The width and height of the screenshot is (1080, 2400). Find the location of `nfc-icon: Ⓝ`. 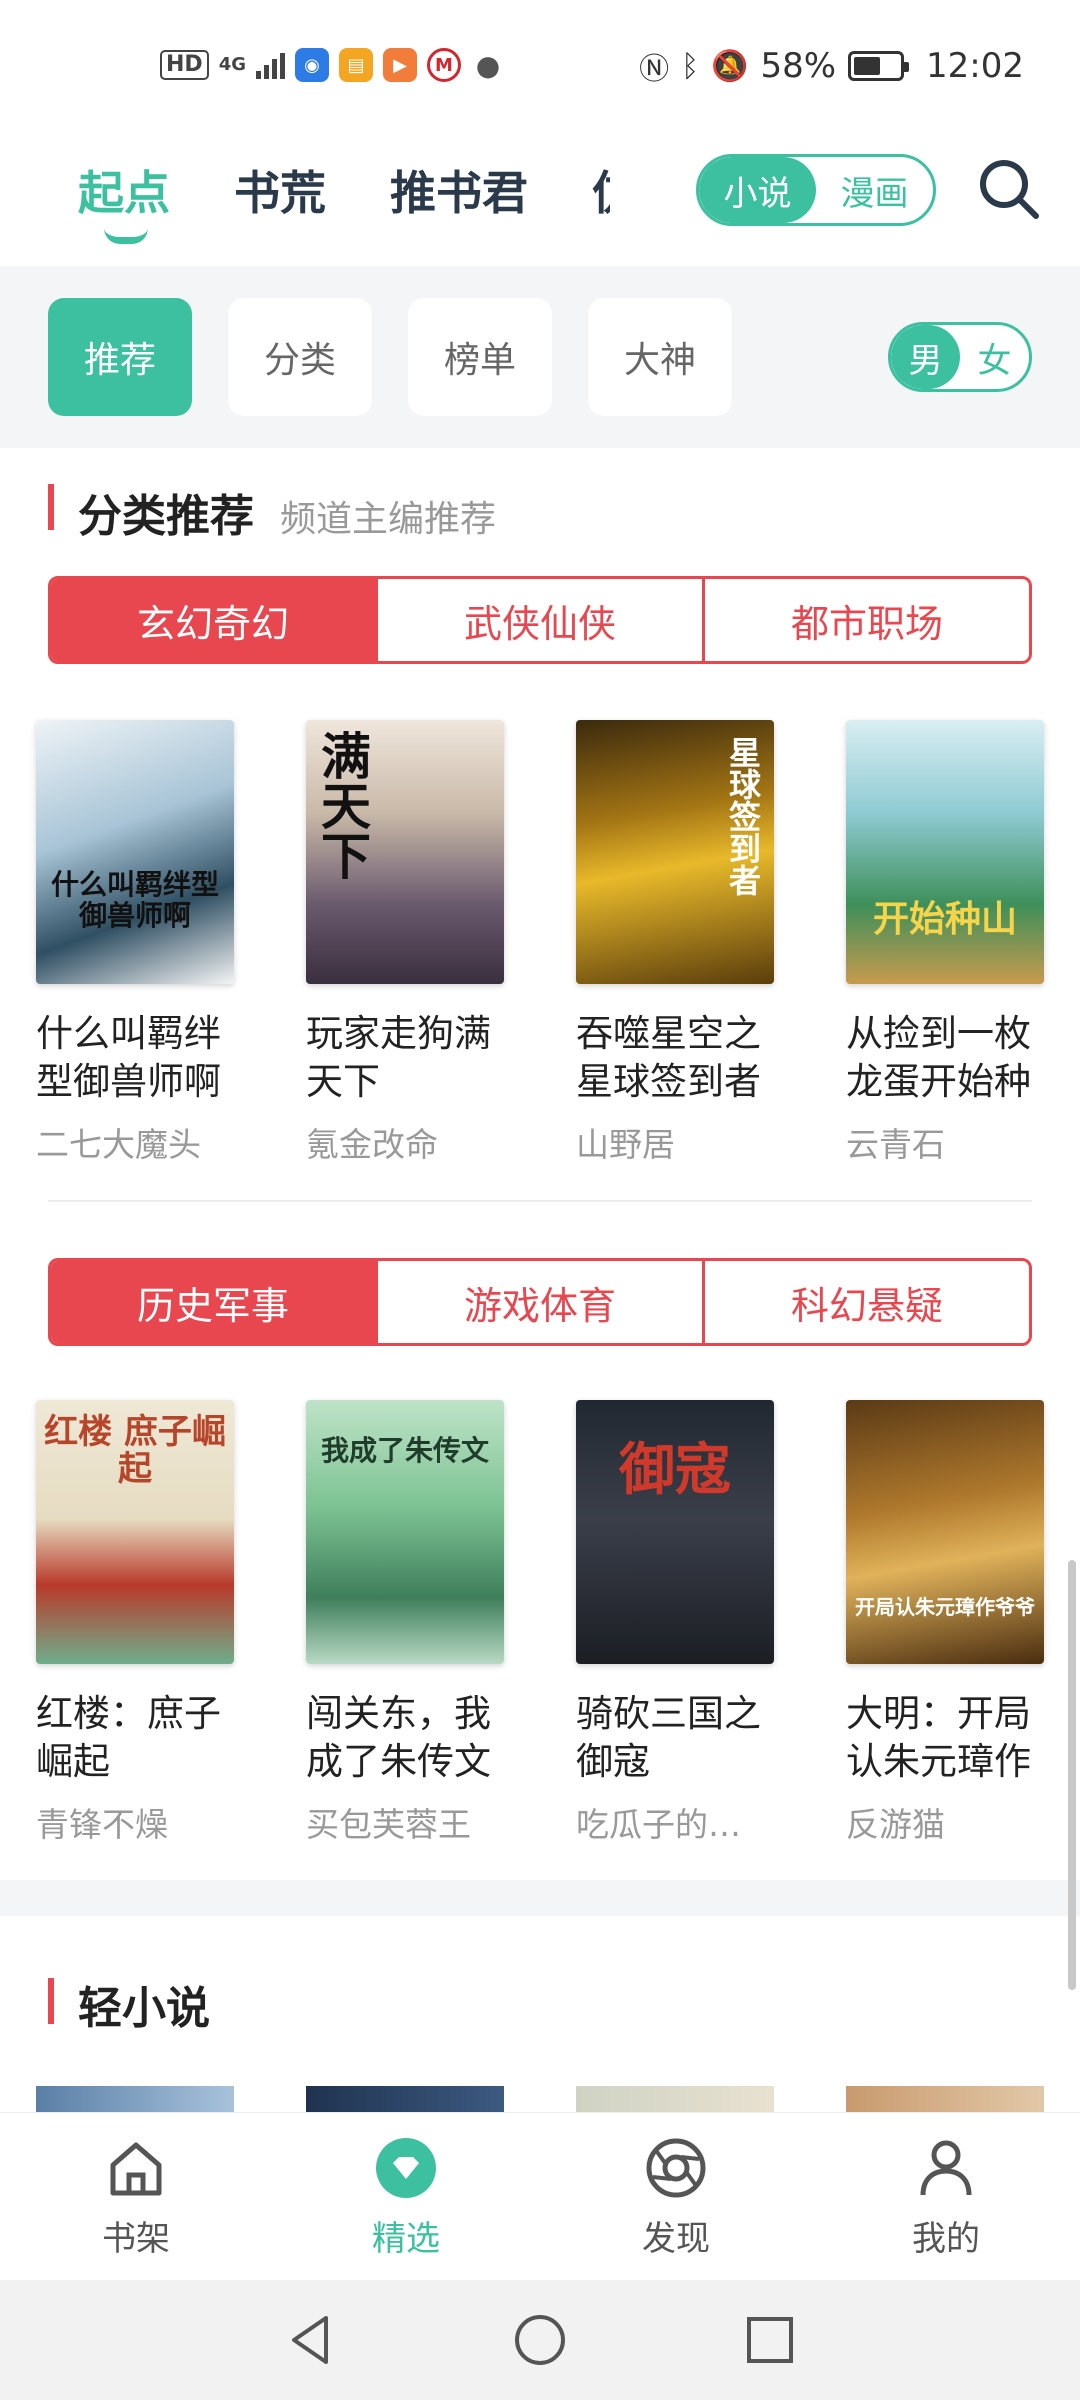

nfc-icon: Ⓝ is located at coordinates (654, 69).